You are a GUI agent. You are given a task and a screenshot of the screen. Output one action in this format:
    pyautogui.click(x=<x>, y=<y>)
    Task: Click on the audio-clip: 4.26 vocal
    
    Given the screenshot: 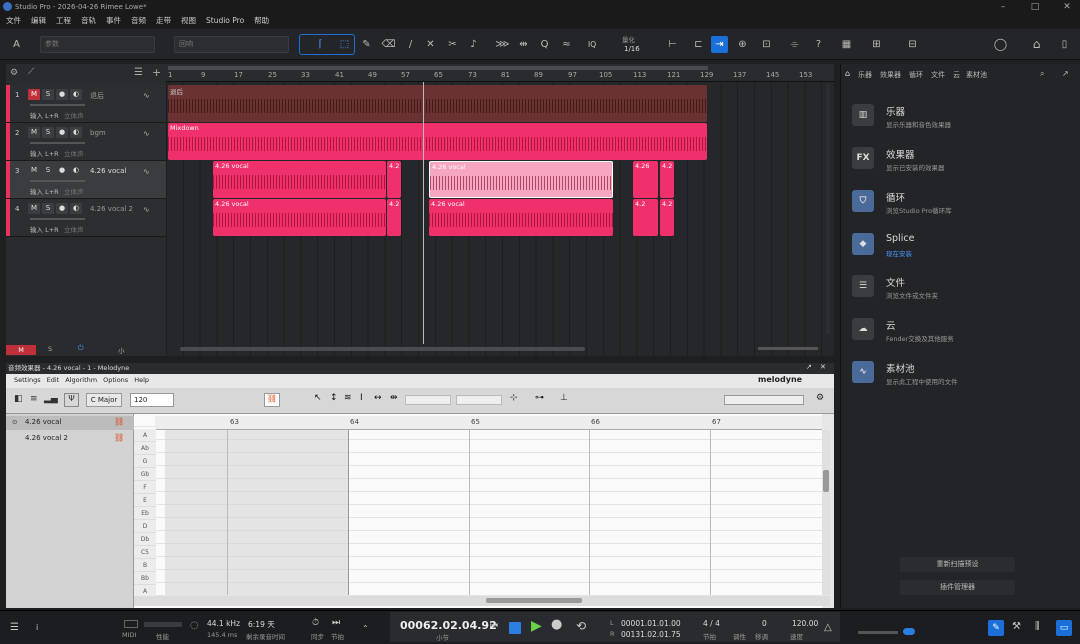 What is the action you would take?
    pyautogui.click(x=299, y=217)
    